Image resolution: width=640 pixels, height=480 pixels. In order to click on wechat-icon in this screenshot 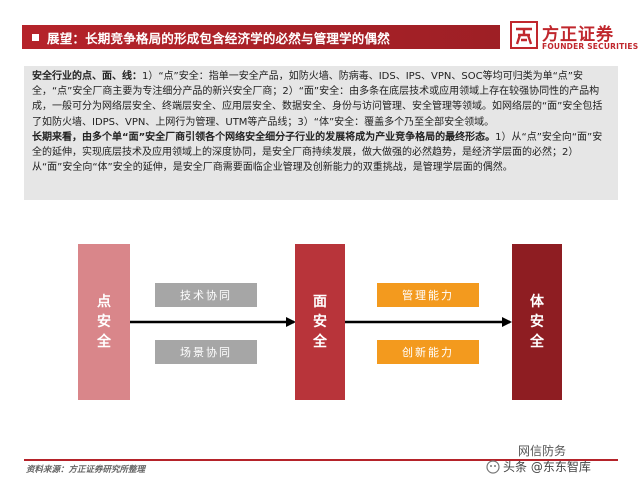, I will do `click(493, 466)`.